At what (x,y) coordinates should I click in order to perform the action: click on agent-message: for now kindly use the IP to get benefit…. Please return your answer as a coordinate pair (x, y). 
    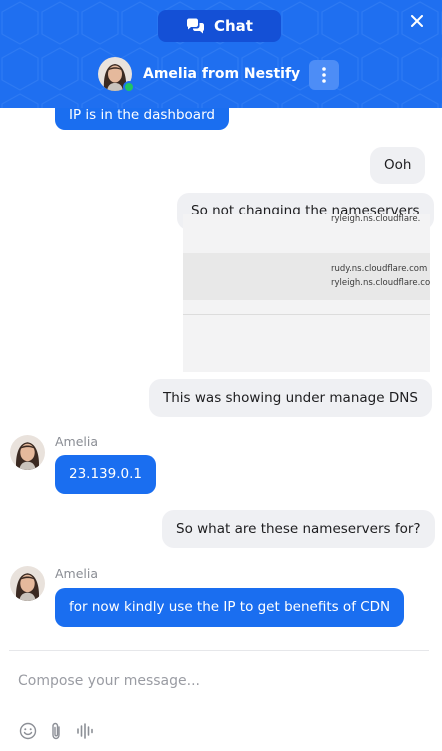
    Looking at the image, I should click on (230, 607).